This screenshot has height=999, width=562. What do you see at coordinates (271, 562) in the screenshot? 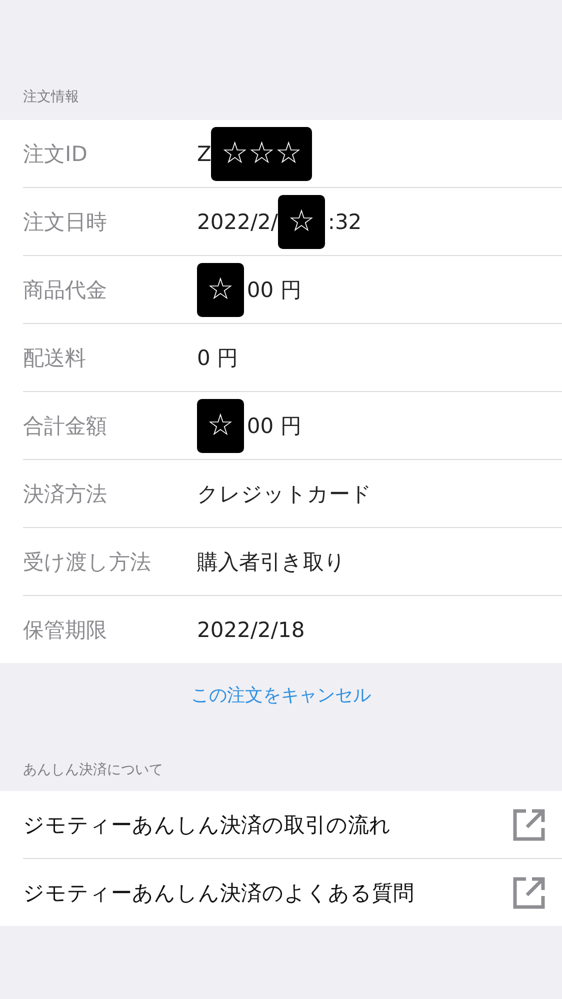
I see `field-value: 購入者引き取り` at bounding box center [271, 562].